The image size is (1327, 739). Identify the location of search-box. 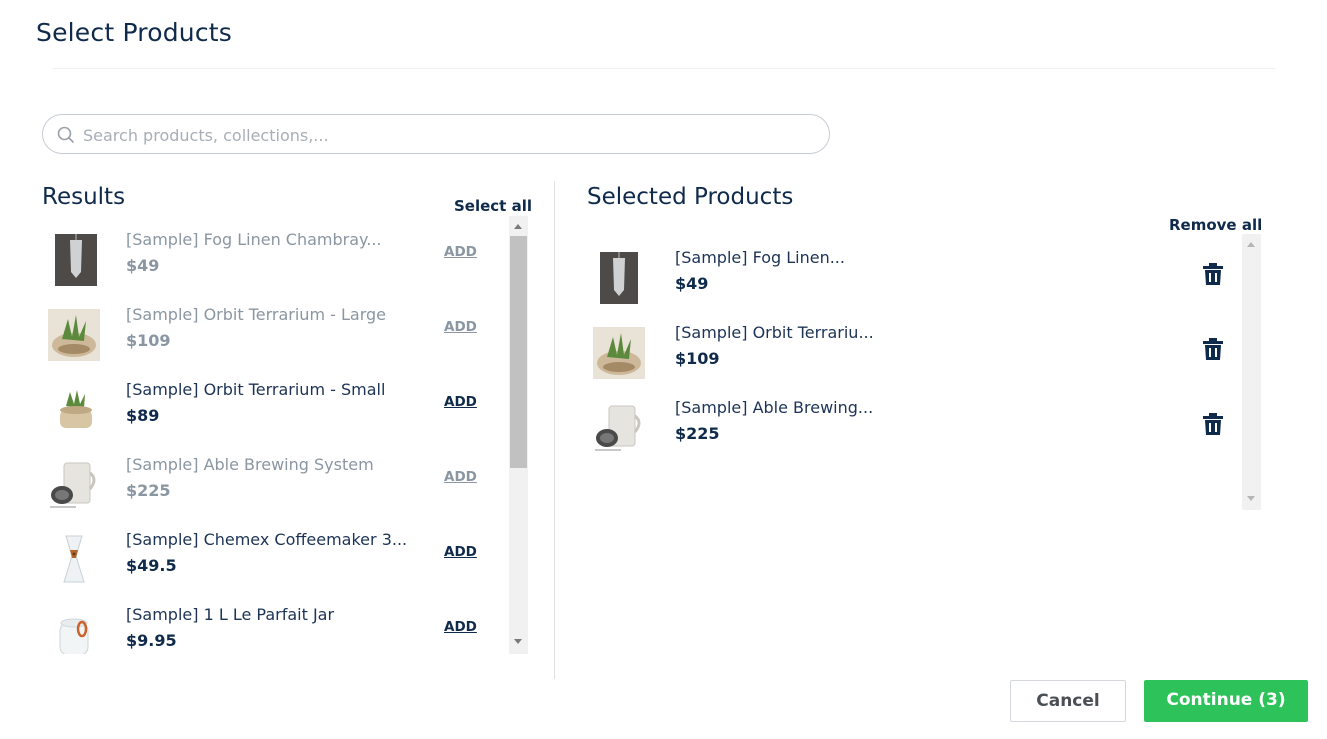
(436, 134).